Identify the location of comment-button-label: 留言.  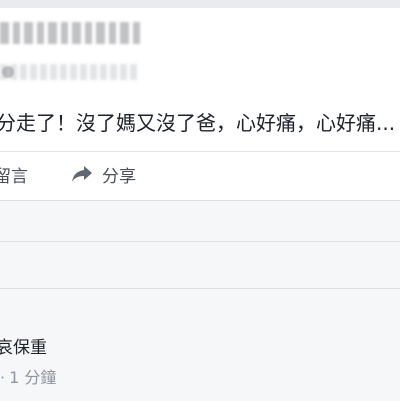
(14, 176).